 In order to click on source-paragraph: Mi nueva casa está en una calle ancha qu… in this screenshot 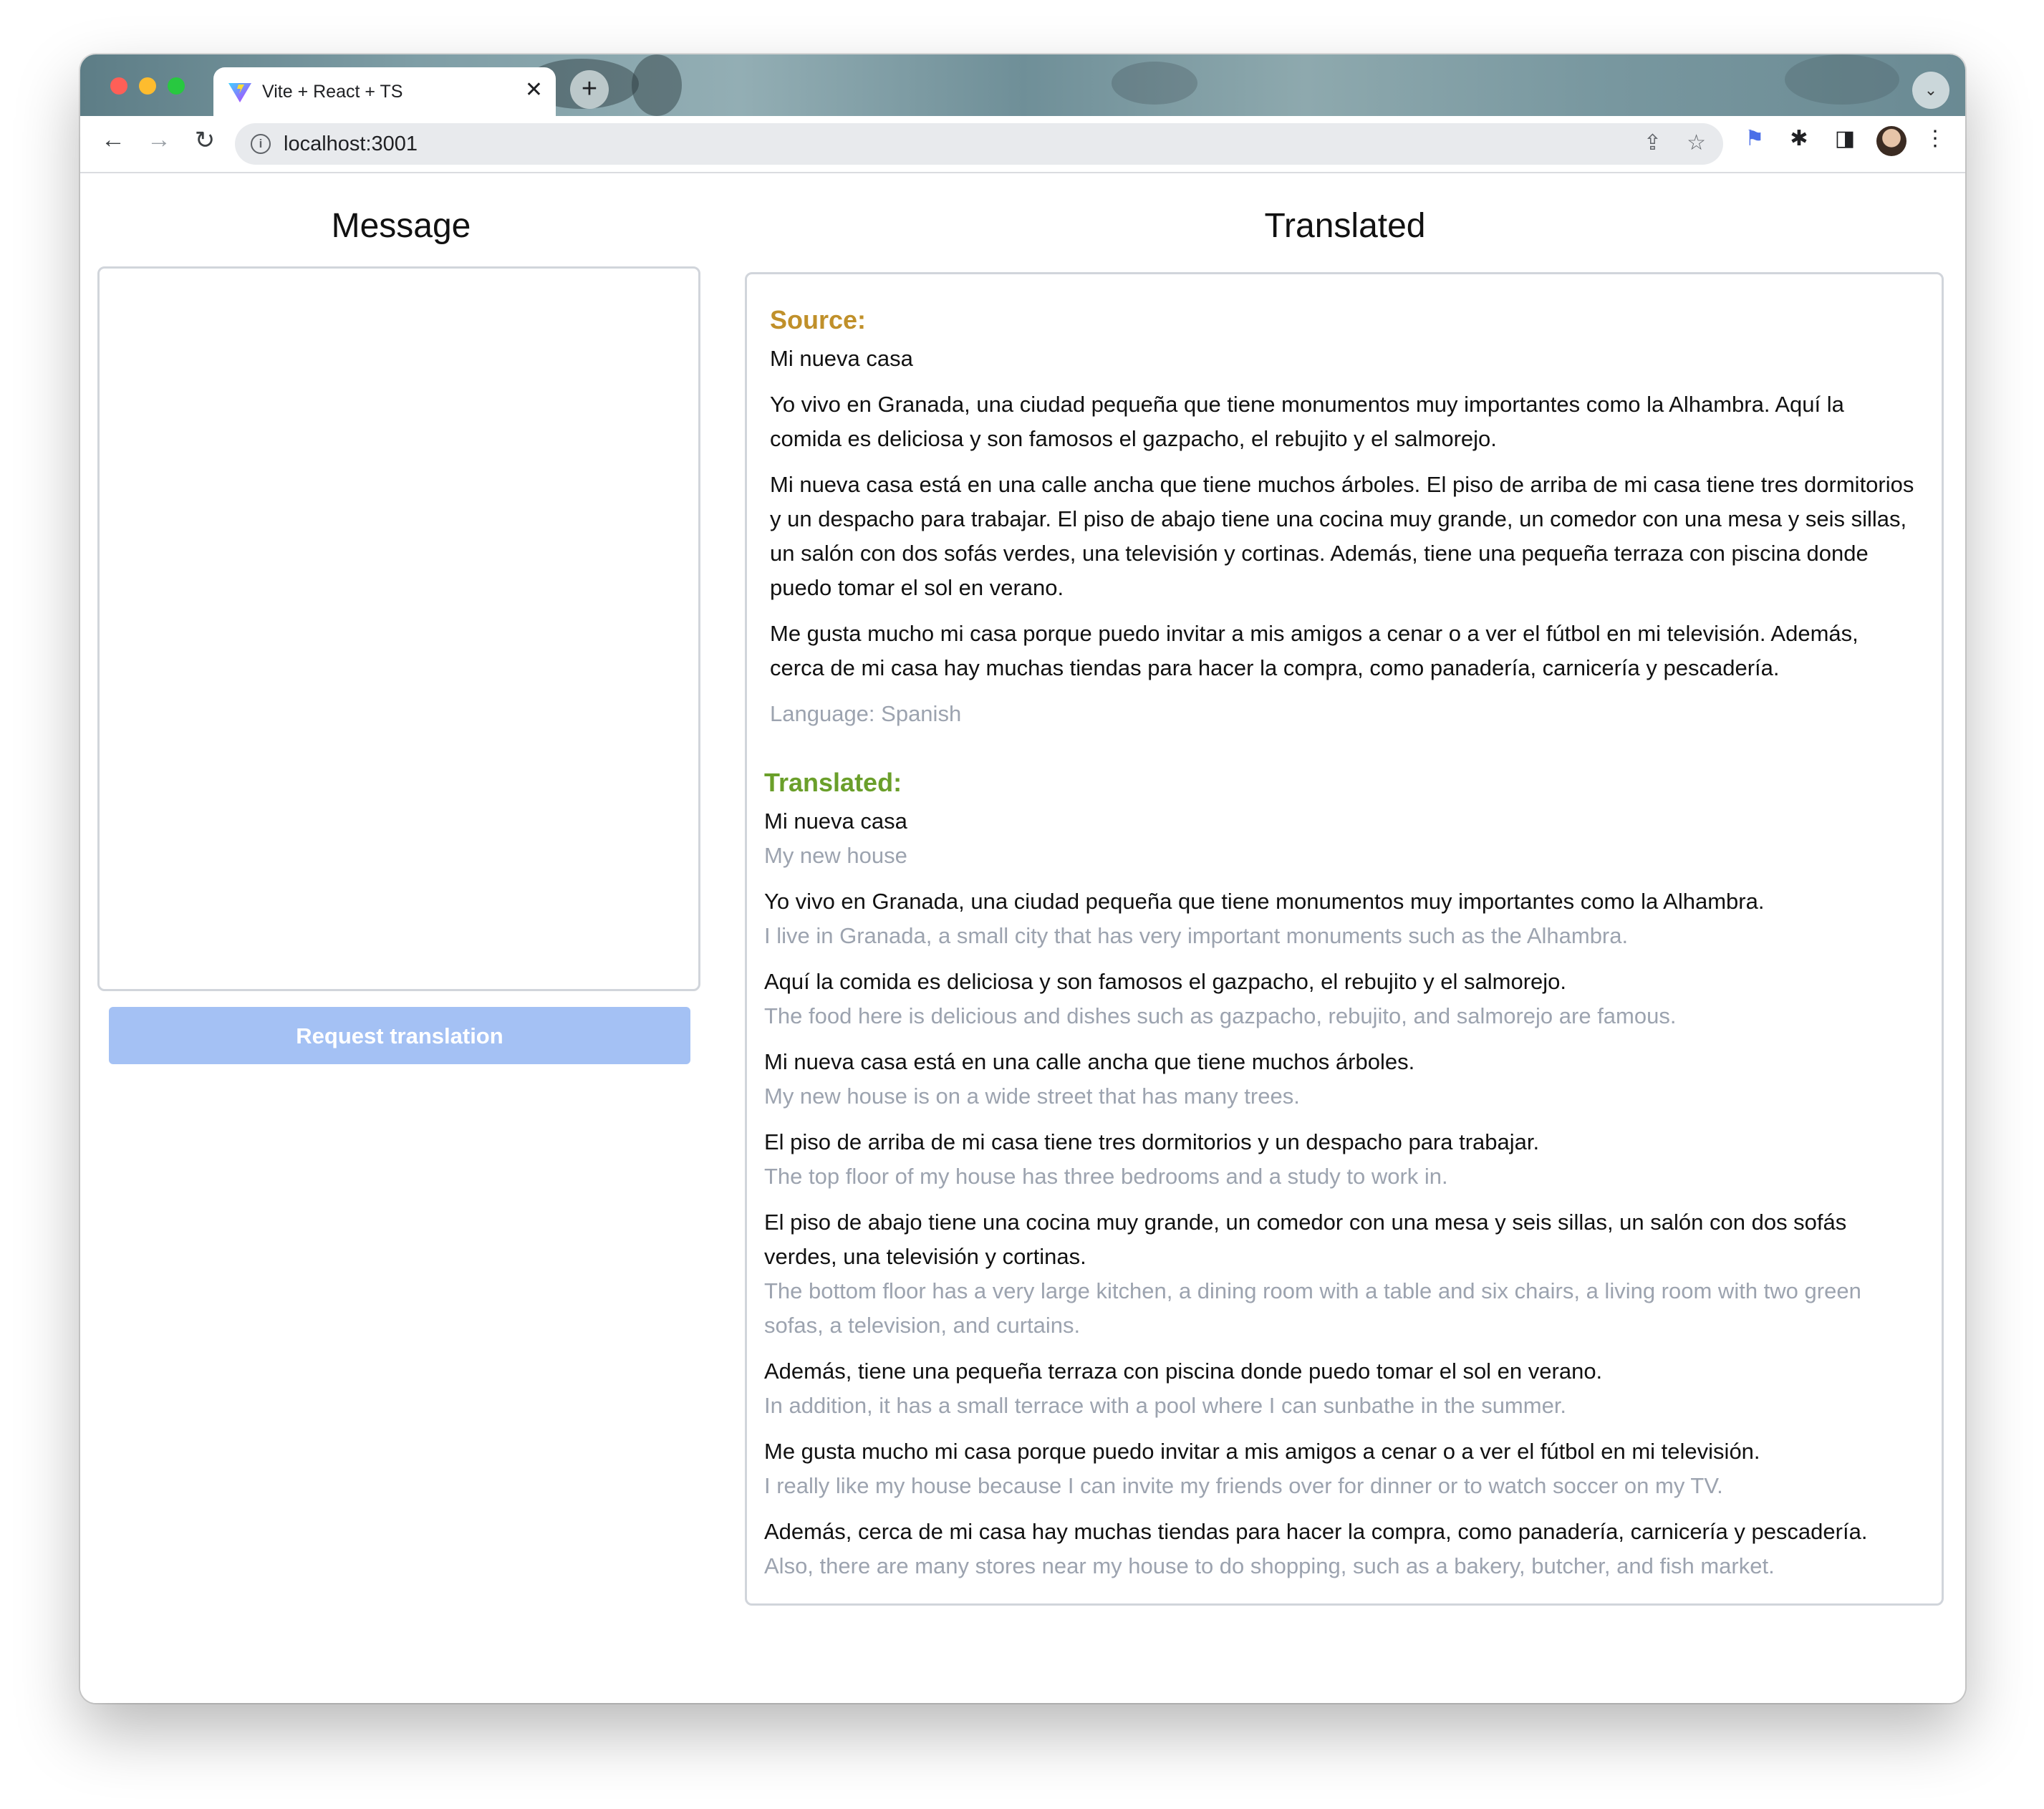, I will do `click(1342, 536)`.